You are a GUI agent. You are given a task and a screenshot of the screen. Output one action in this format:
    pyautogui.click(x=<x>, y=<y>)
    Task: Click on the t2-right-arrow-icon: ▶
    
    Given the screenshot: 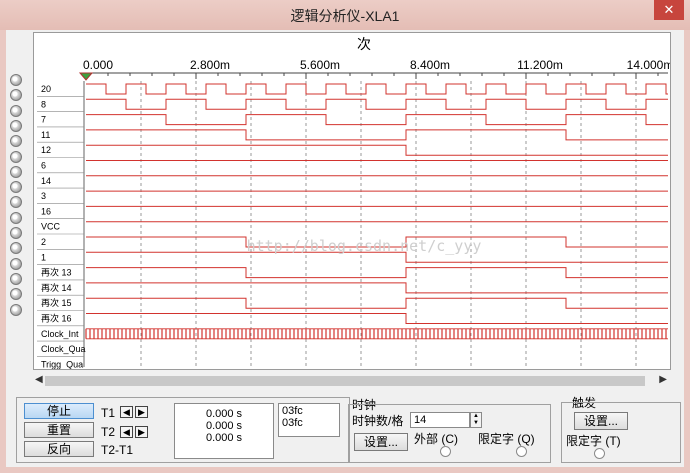 What is the action you would take?
    pyautogui.click(x=141, y=432)
    